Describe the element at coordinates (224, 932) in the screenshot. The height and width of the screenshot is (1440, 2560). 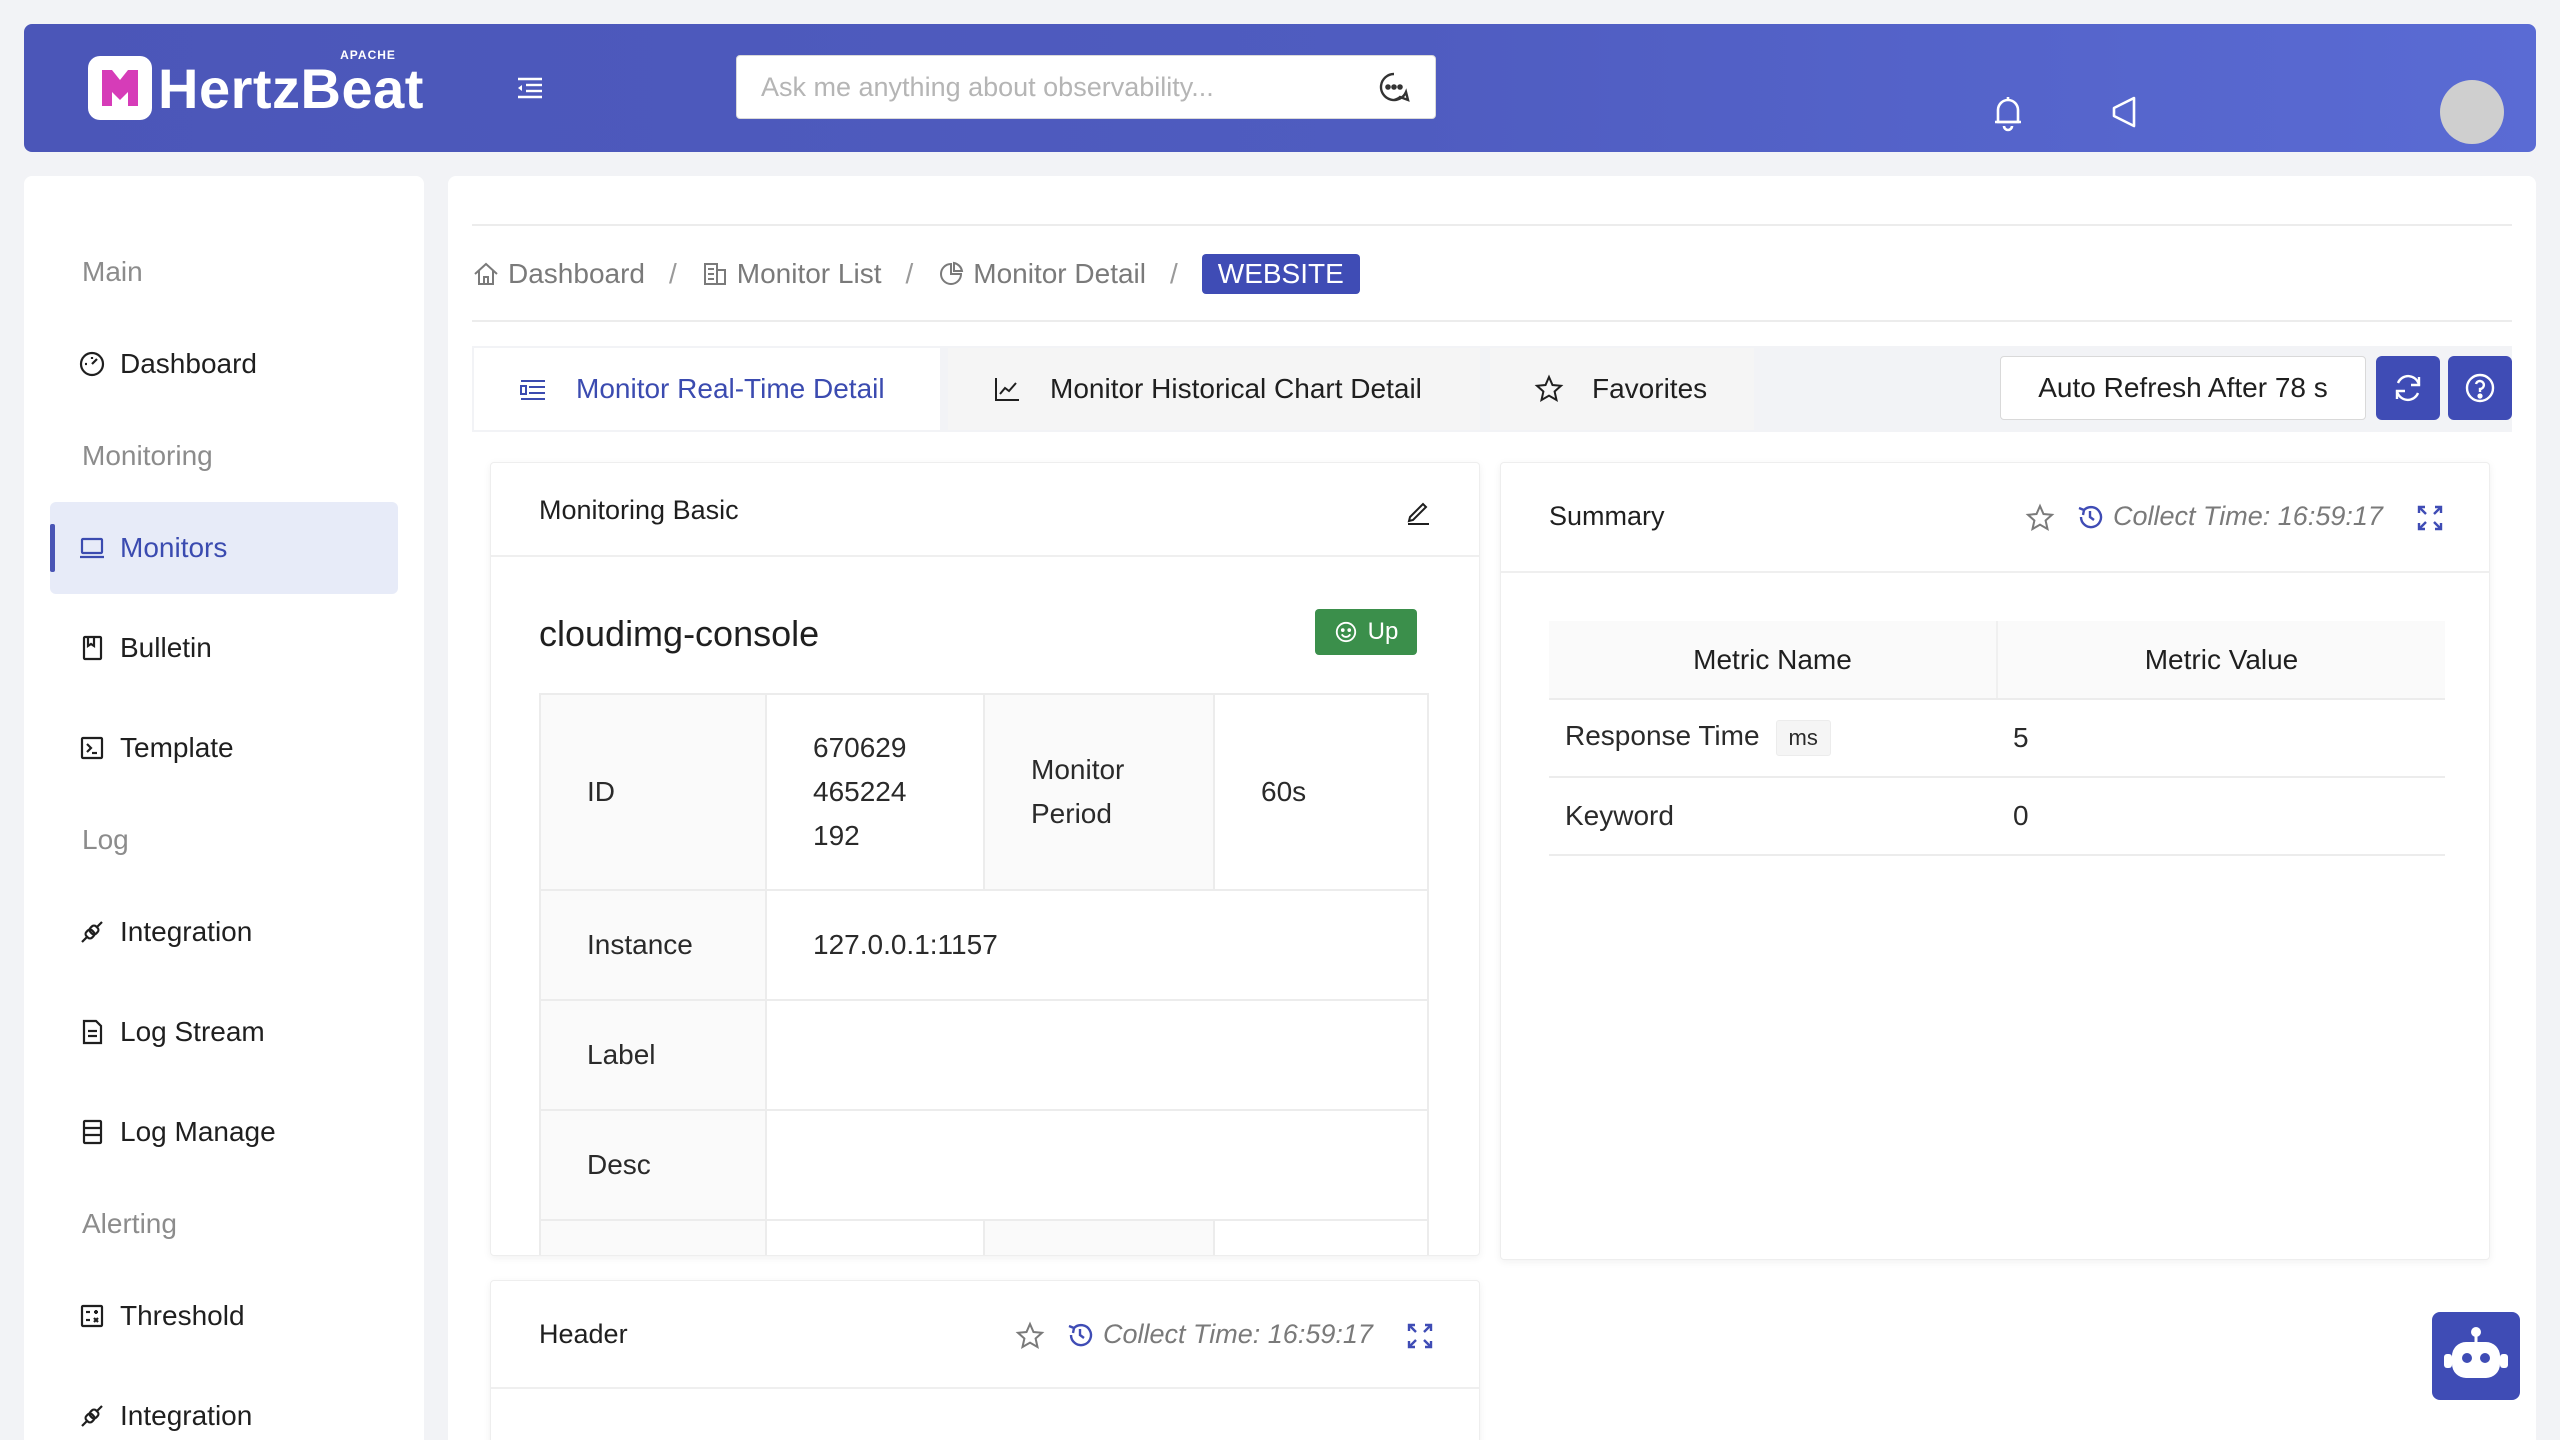
I see `sidebar-item-integration: Integration` at that location.